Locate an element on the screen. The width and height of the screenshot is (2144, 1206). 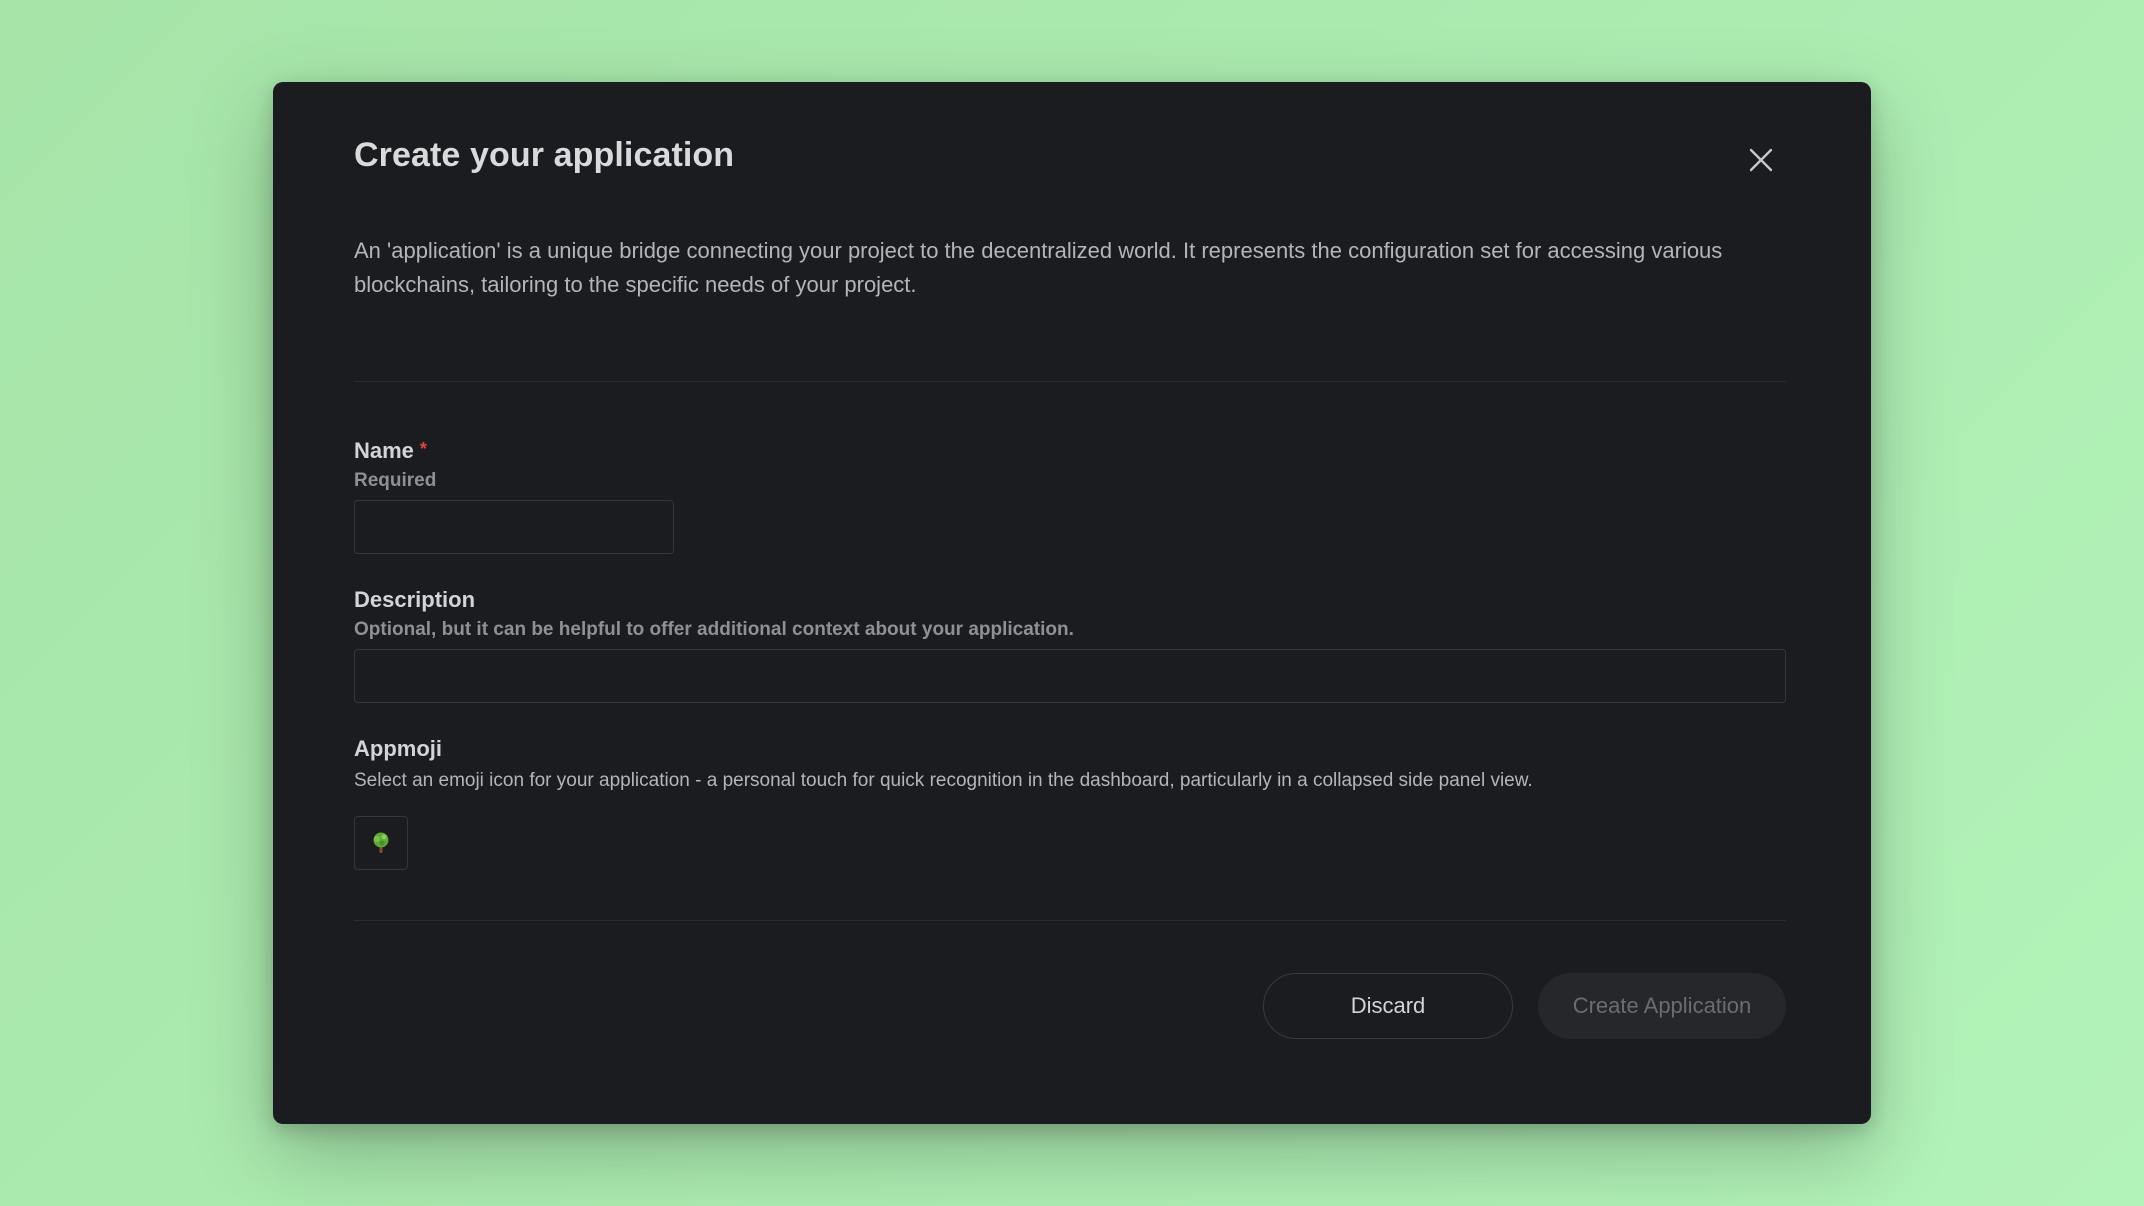
name-help: Required is located at coordinates (395, 480).